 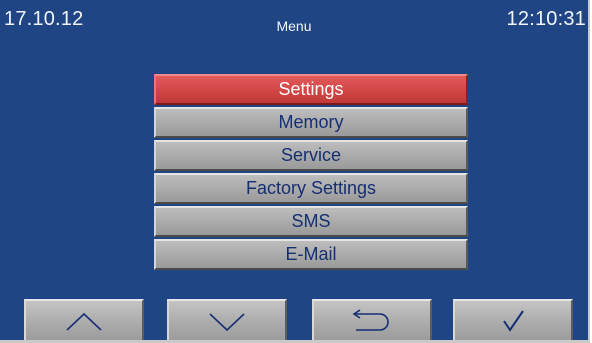 I want to click on status-time: 12:10:31, so click(x=546, y=19).